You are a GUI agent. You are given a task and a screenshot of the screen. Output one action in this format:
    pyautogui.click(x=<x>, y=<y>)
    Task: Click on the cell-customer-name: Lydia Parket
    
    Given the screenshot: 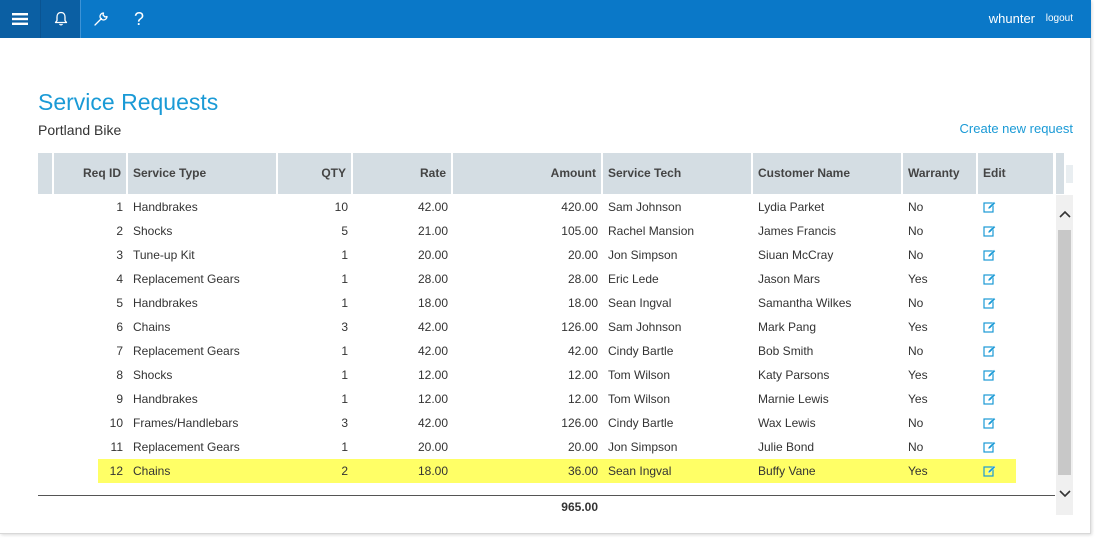 What is the action you would take?
    pyautogui.click(x=791, y=207)
    